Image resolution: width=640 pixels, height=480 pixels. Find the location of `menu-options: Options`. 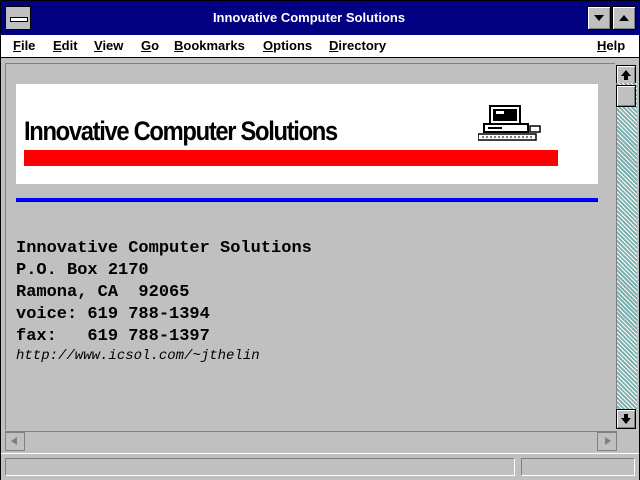

menu-options: Options is located at coordinates (287, 45).